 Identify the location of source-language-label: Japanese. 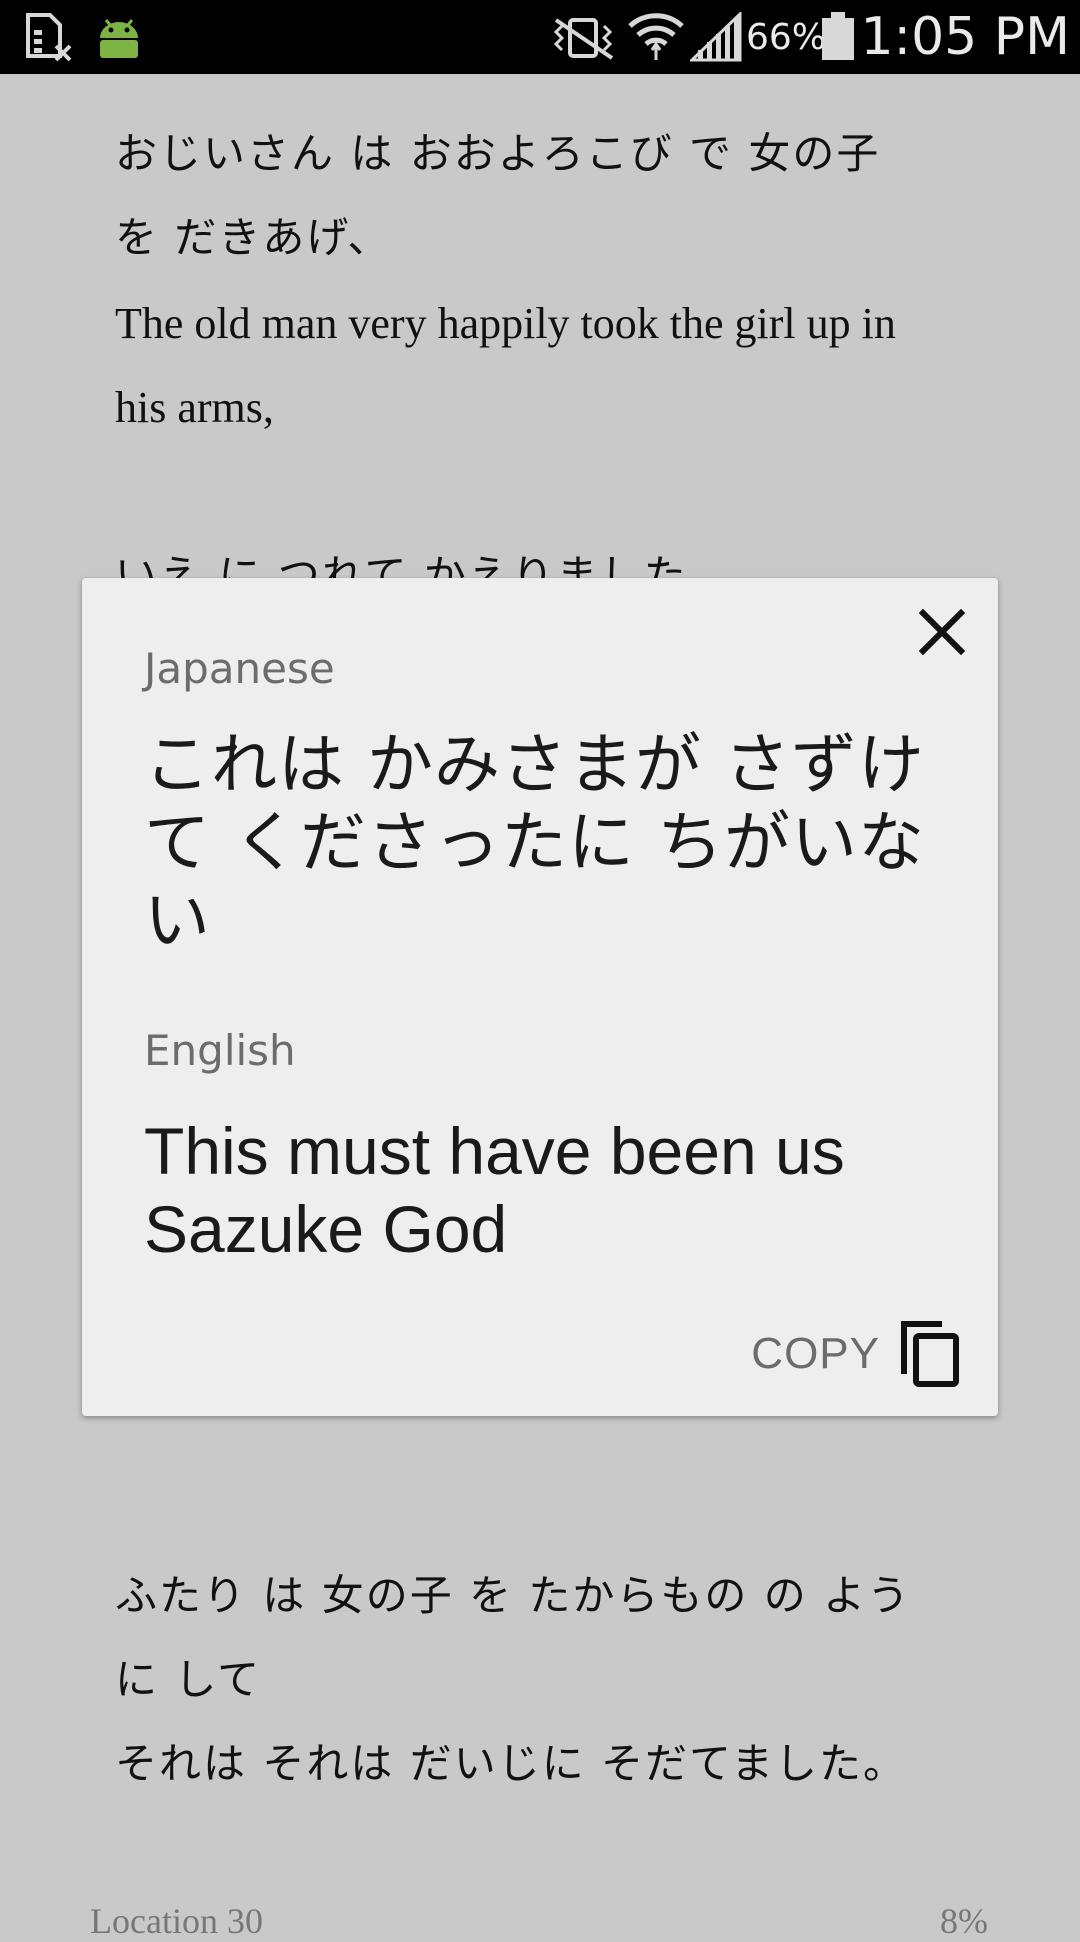
(239, 668).